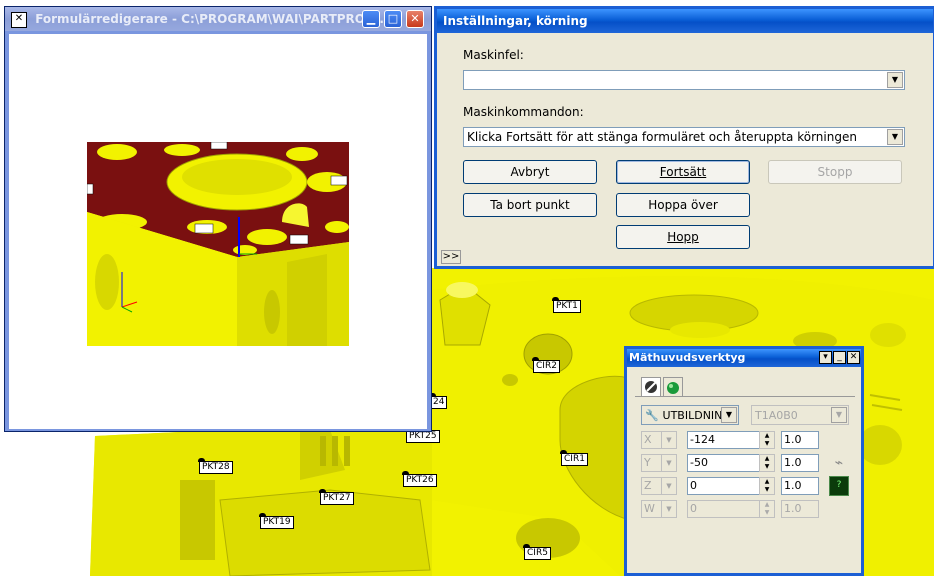 The image size is (934, 576). What do you see at coordinates (566, 305) in the screenshot?
I see `cad-label-pkt1: PKT1` at bounding box center [566, 305].